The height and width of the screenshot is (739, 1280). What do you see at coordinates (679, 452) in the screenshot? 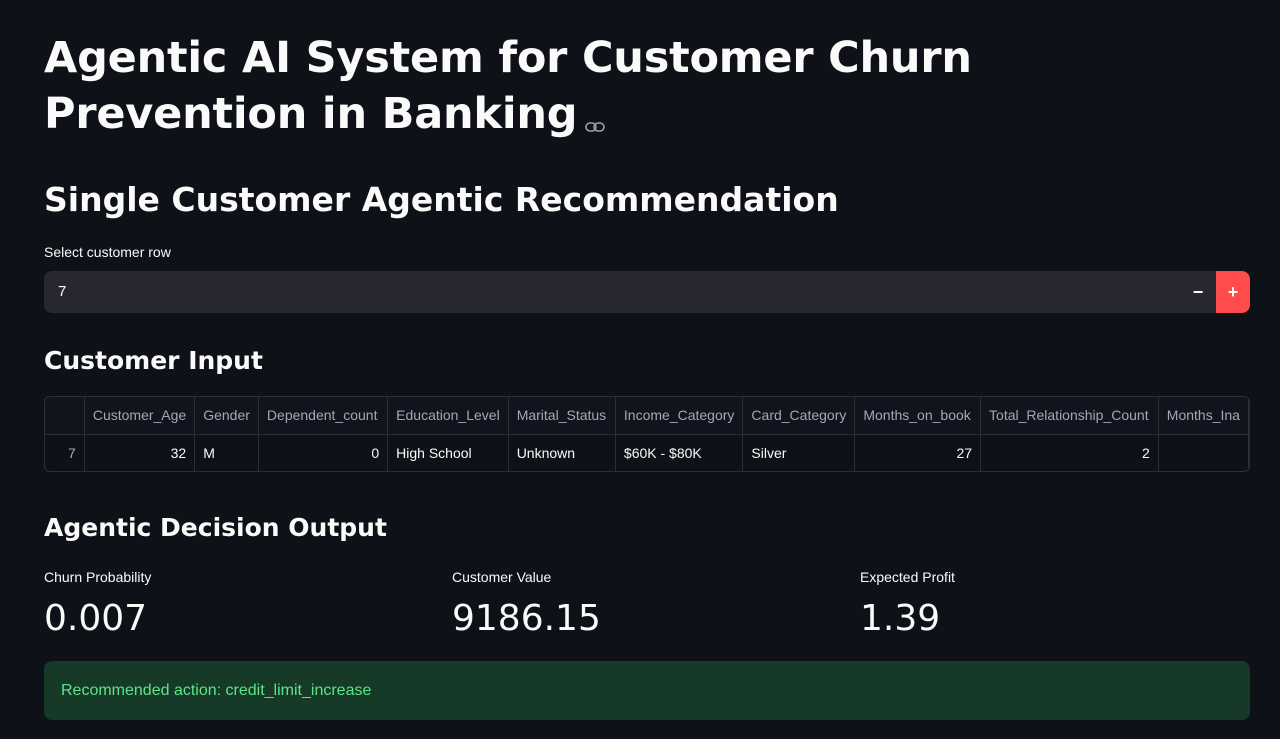
I see `table-cell: $60K - $80K` at bounding box center [679, 452].